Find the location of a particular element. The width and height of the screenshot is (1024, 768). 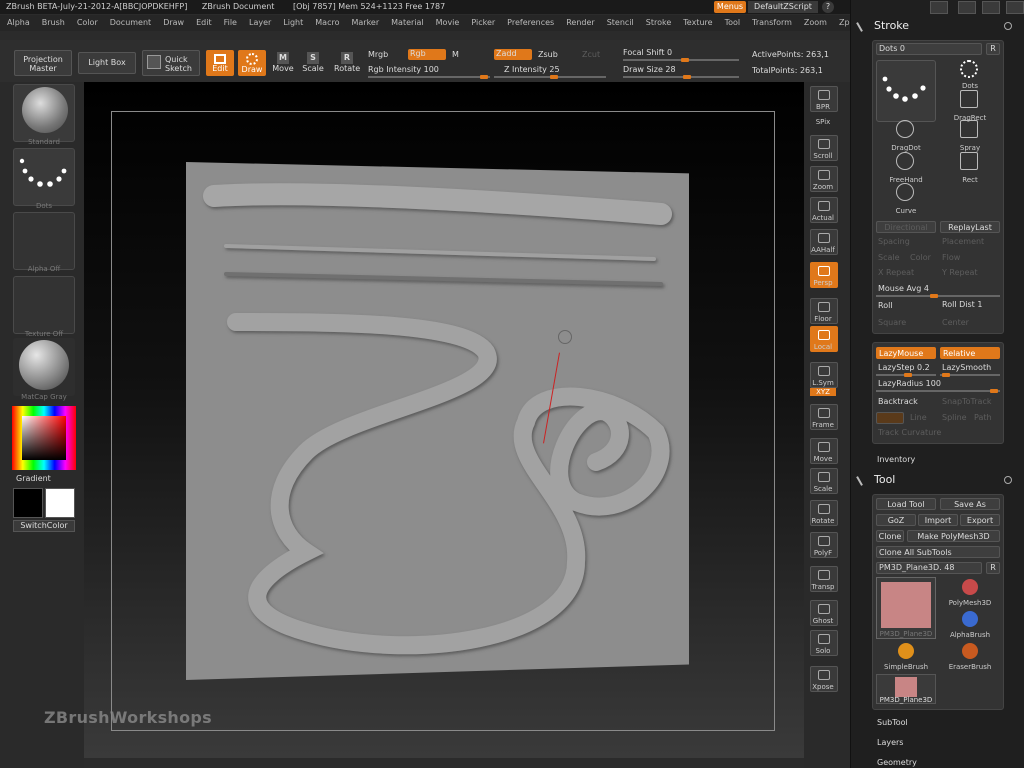

default-zscript-button: DefaultZScript is located at coordinates (783, 7).